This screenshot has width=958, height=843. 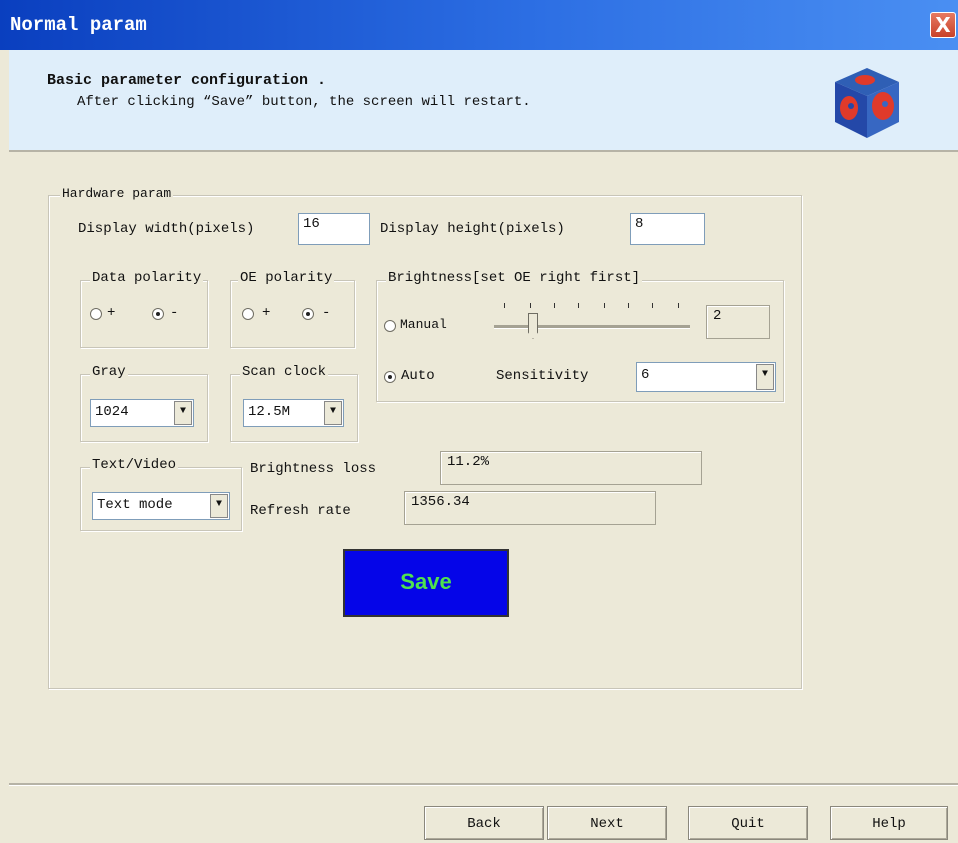 I want to click on gray-select: 1024 ▼, so click(x=142, y=413).